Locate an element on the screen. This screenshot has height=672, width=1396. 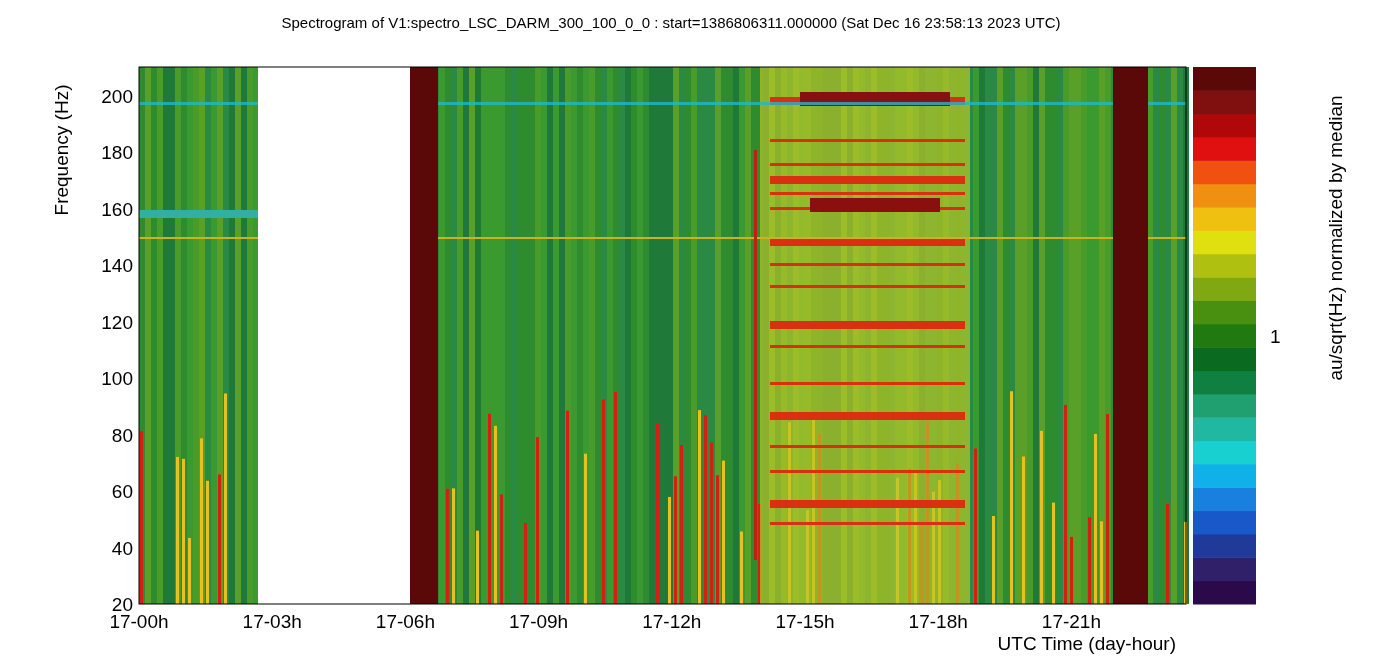
y-tick-label: 60 is located at coordinates (122, 492).